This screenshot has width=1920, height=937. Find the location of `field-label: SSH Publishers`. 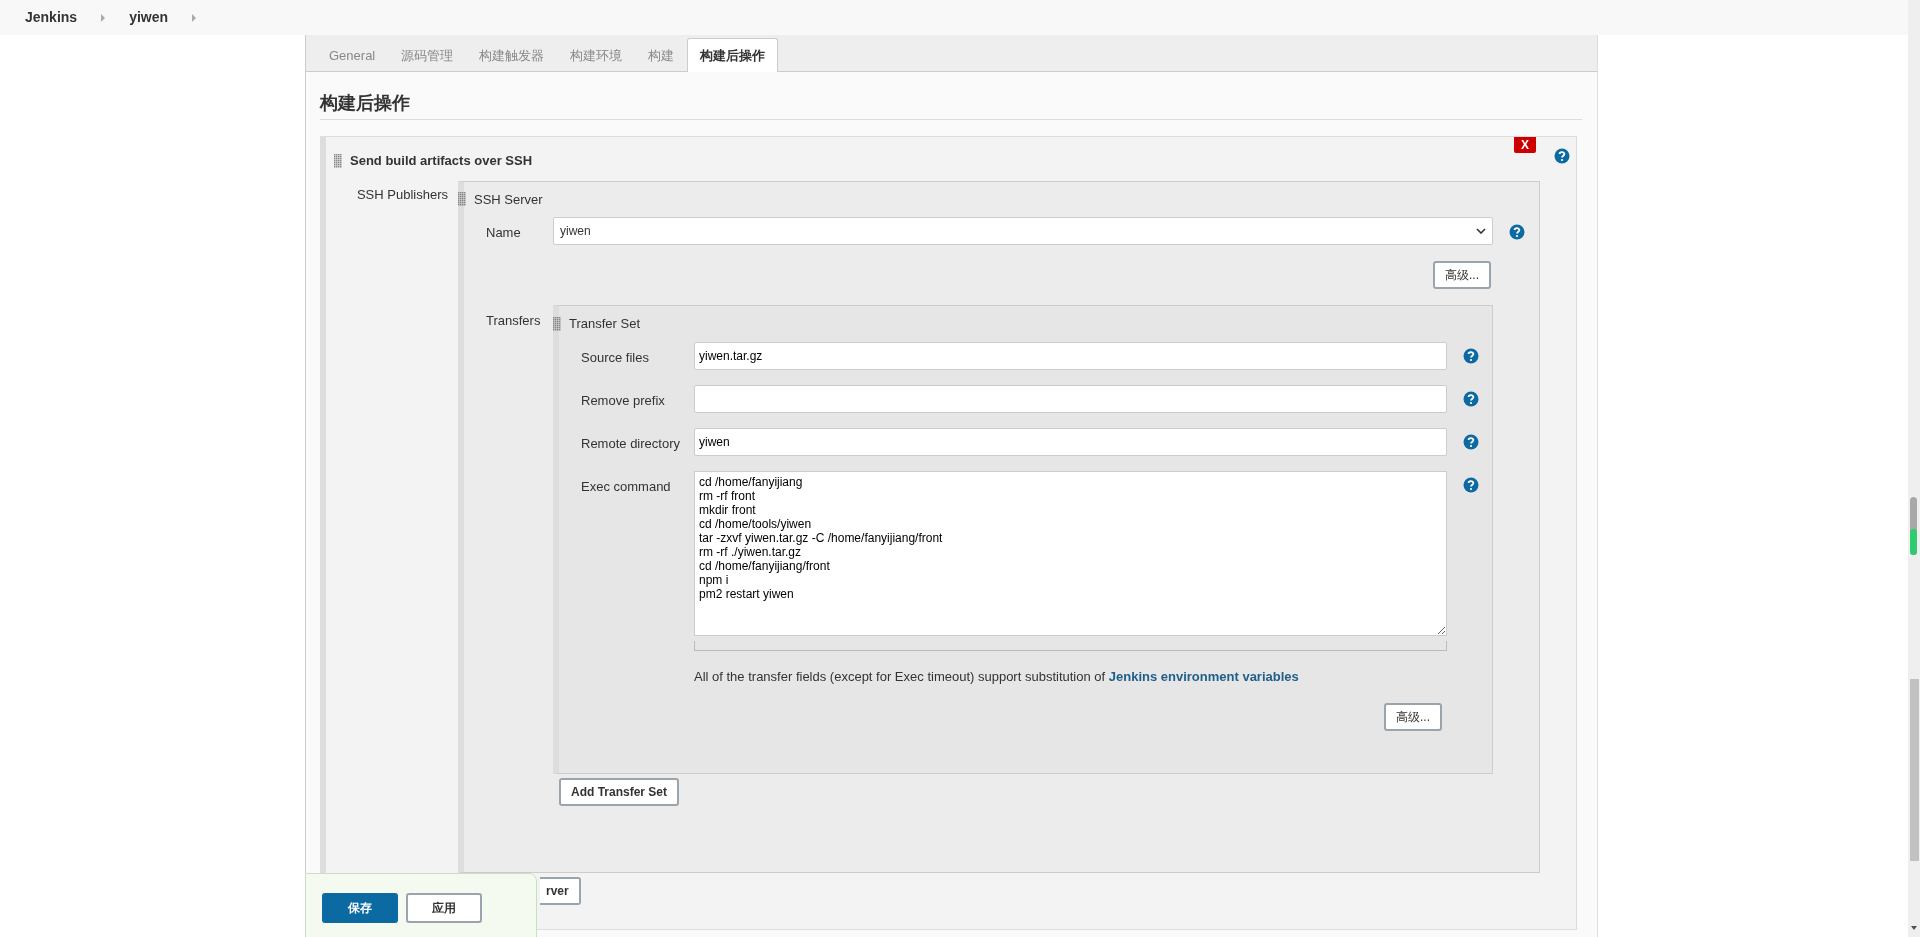

field-label: SSH Publishers is located at coordinates (402, 194).